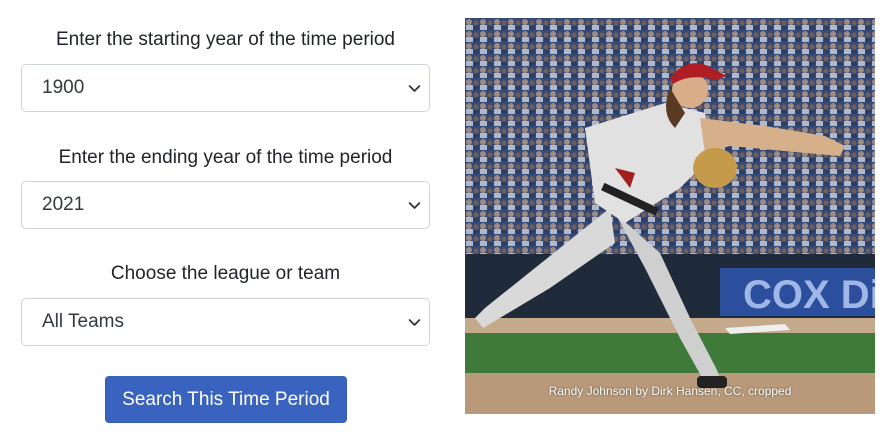 Image resolution: width=891 pixels, height=435 pixels. Describe the element at coordinates (63, 87) in the screenshot. I see `start-year-value: 1900` at that location.